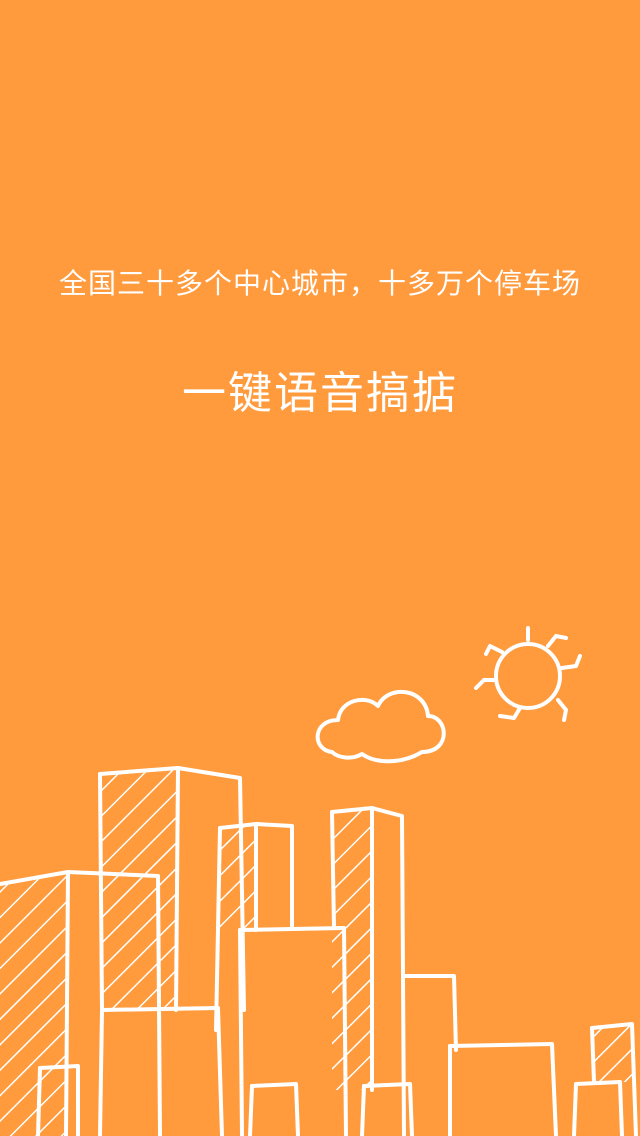 This screenshot has width=640, height=1136. What do you see at coordinates (380, 726) in the screenshot?
I see `cloud-icon` at bounding box center [380, 726].